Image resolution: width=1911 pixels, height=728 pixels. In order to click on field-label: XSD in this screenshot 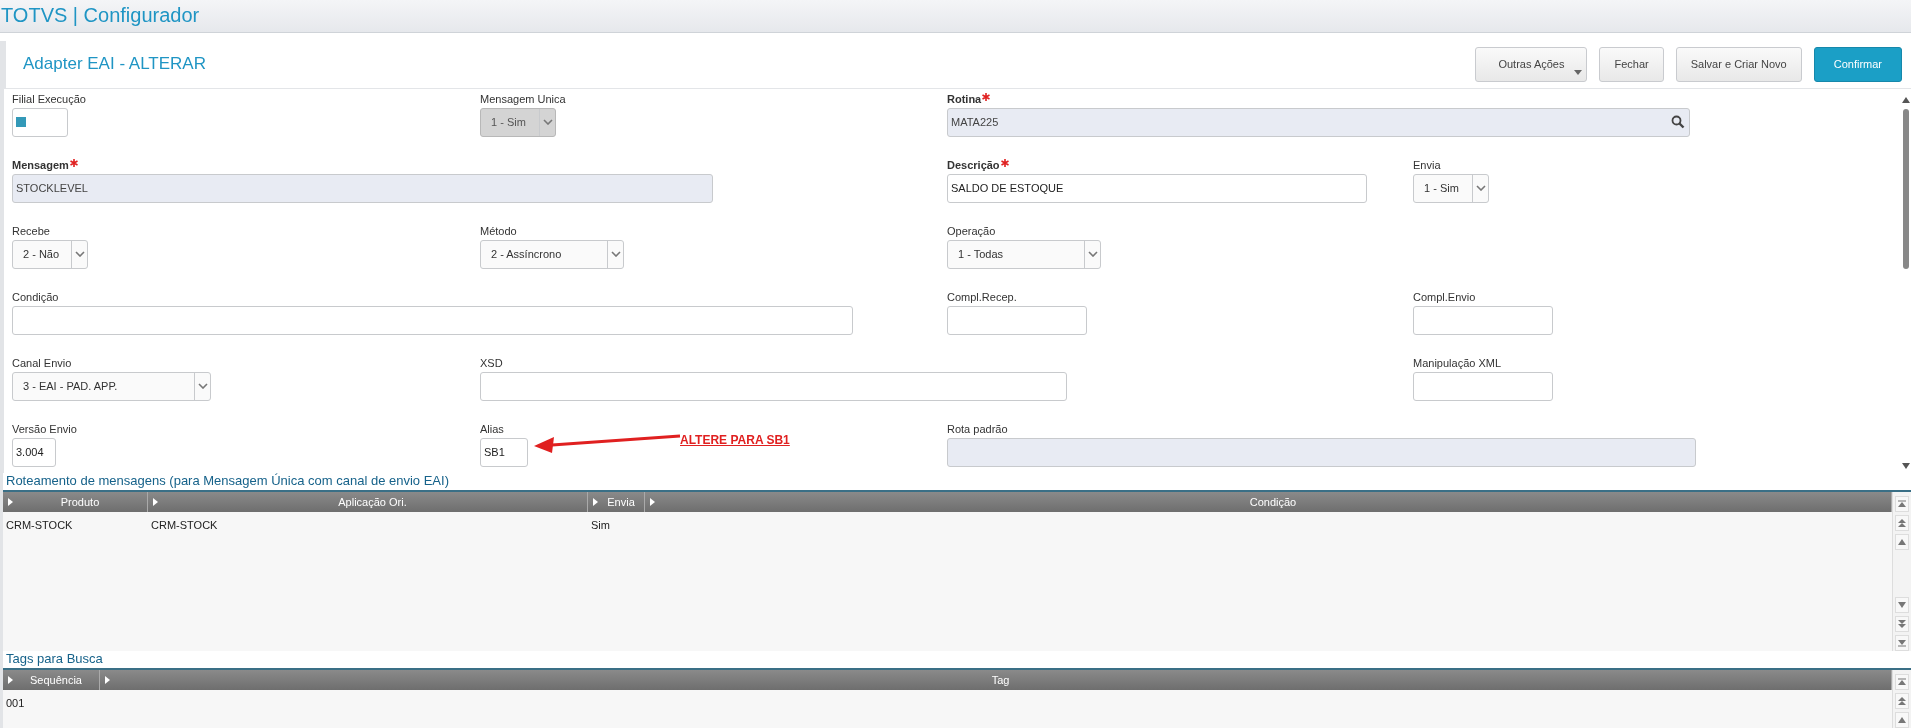, I will do `click(491, 362)`.